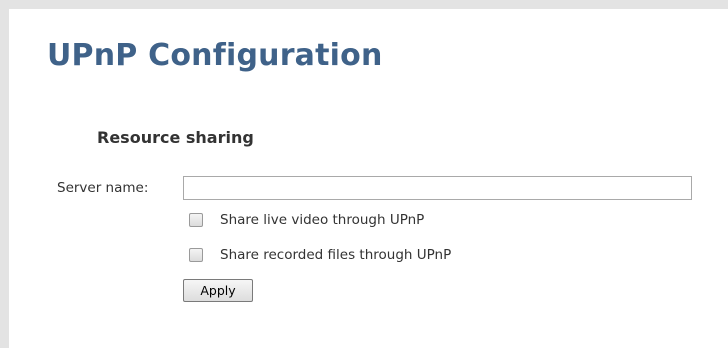  What do you see at coordinates (103, 188) in the screenshot?
I see `server-name-label: Server name:` at bounding box center [103, 188].